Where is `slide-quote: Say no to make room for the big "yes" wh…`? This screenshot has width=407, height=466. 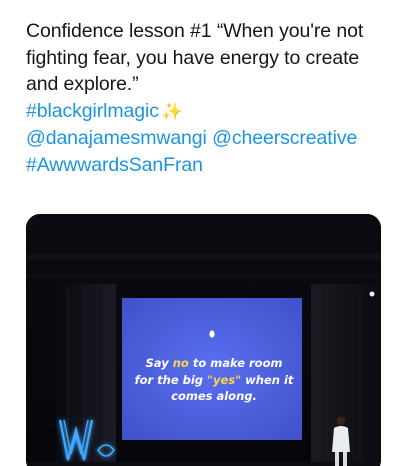
slide-quote: Say no to make room for the big "yes" wh… is located at coordinates (214, 380).